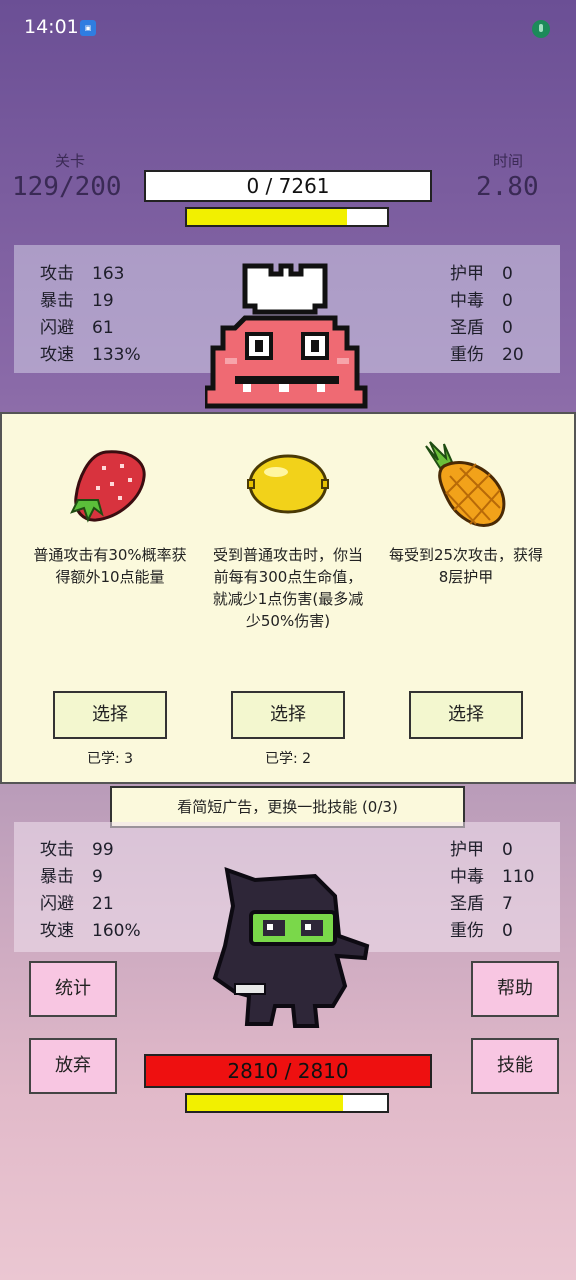 The width and height of the screenshot is (576, 1280). I want to click on status-bar: 14:01 ▣, so click(288, 28).